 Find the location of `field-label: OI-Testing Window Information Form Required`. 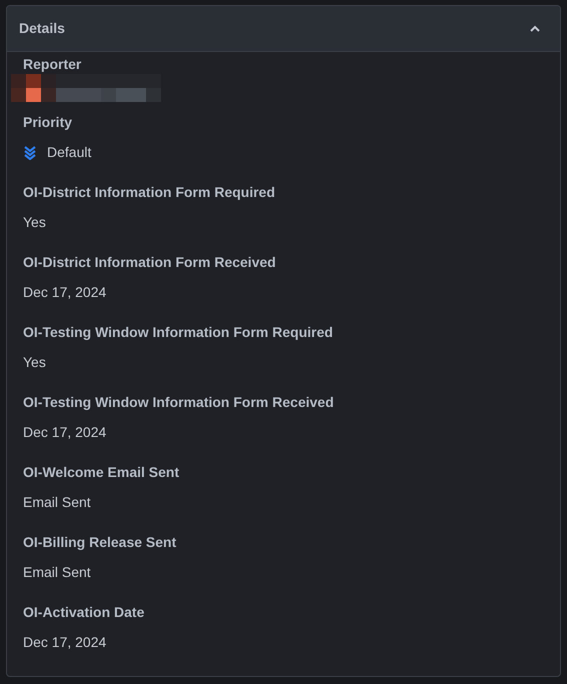

field-label: OI-Testing Window Information Form Required is located at coordinates (178, 332).